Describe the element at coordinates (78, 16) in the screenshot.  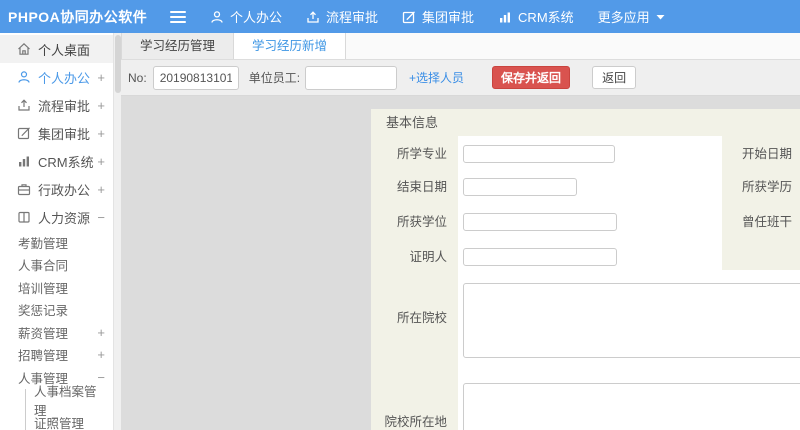
I see `app-logo: PHPOA协同办公软件` at that location.